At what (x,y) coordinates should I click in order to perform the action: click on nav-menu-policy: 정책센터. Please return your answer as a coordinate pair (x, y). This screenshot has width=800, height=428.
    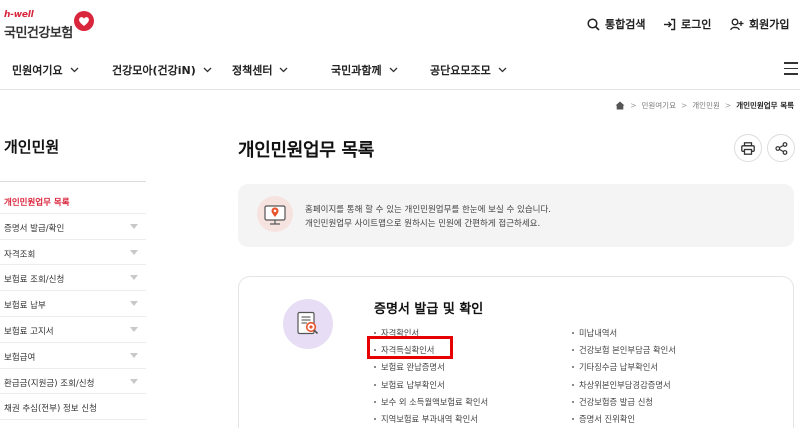
    Looking at the image, I should click on (260, 70).